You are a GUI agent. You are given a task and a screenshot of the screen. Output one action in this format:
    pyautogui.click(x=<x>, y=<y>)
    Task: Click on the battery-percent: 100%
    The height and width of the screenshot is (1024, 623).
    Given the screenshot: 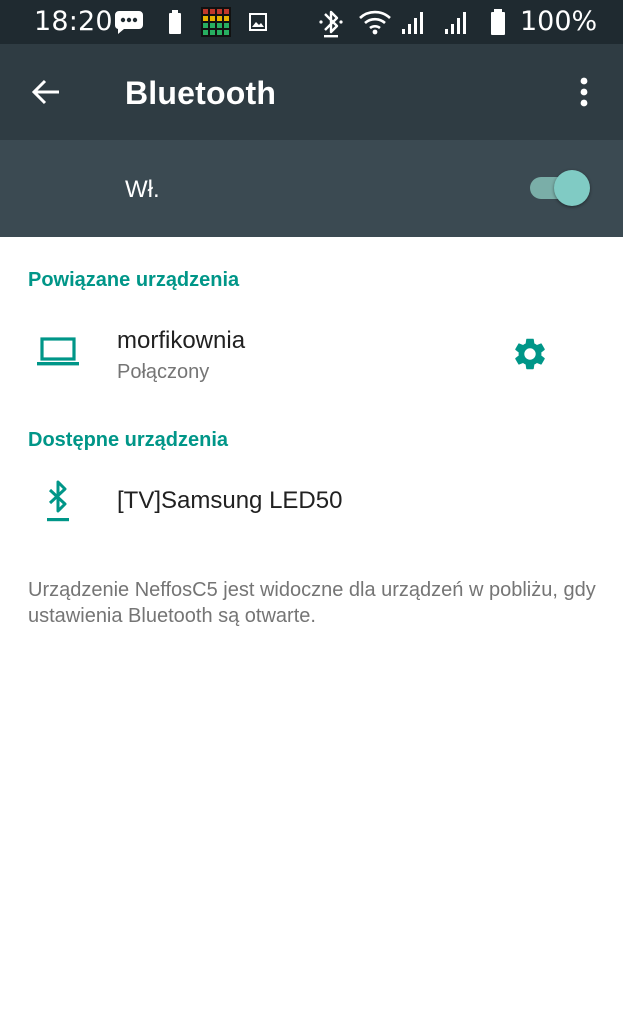 What is the action you would take?
    pyautogui.click(x=559, y=21)
    